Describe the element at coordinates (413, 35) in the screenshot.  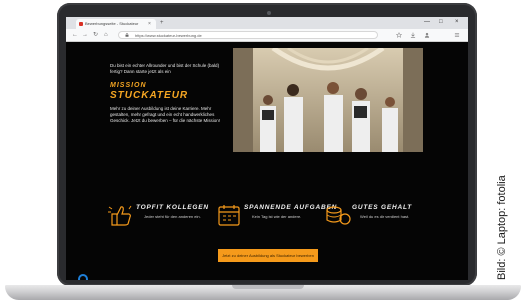
I see `downloads-icon` at that location.